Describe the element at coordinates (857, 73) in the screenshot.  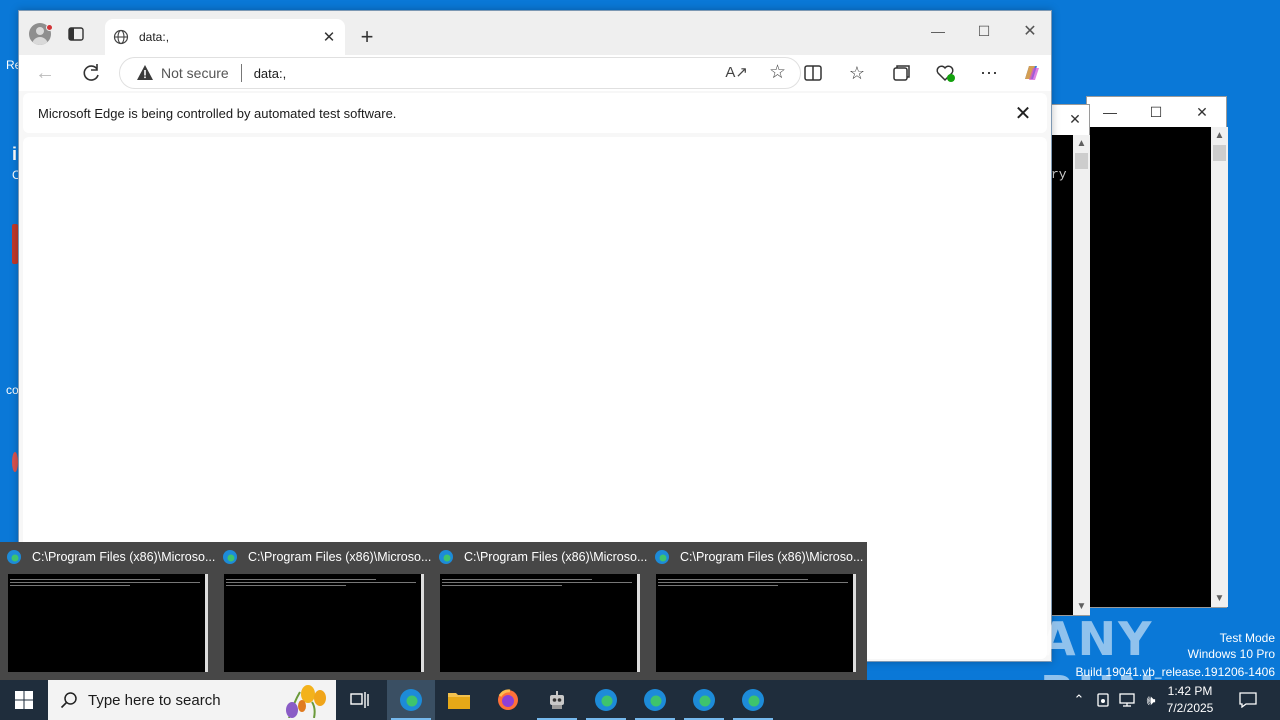
I see `favorites-icon: ☆` at that location.